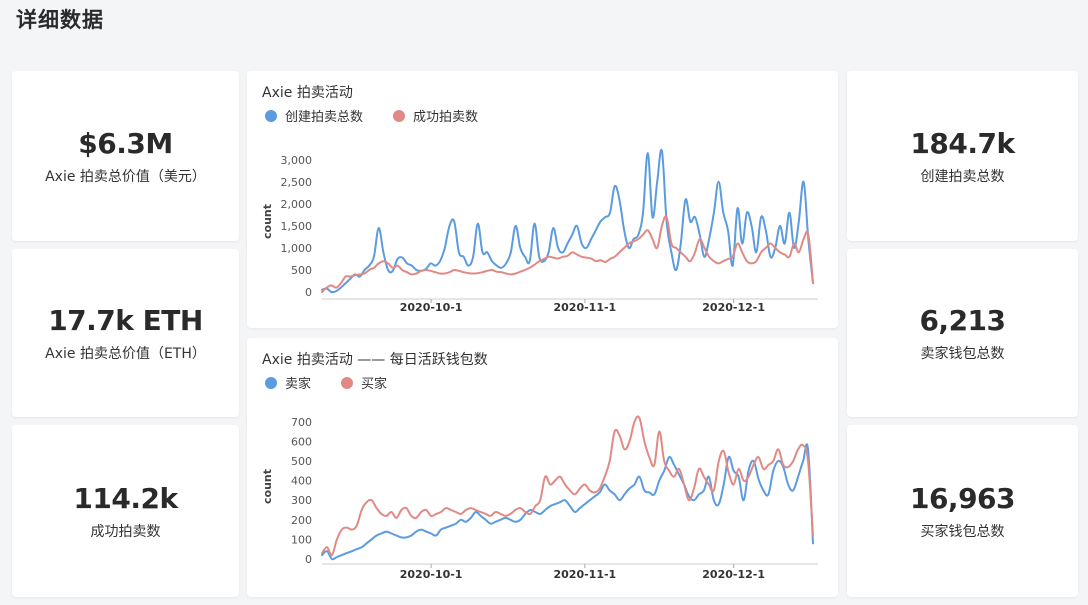  What do you see at coordinates (297, 204) in the screenshot?
I see `y-tick-label: 2,000` at bounding box center [297, 204].